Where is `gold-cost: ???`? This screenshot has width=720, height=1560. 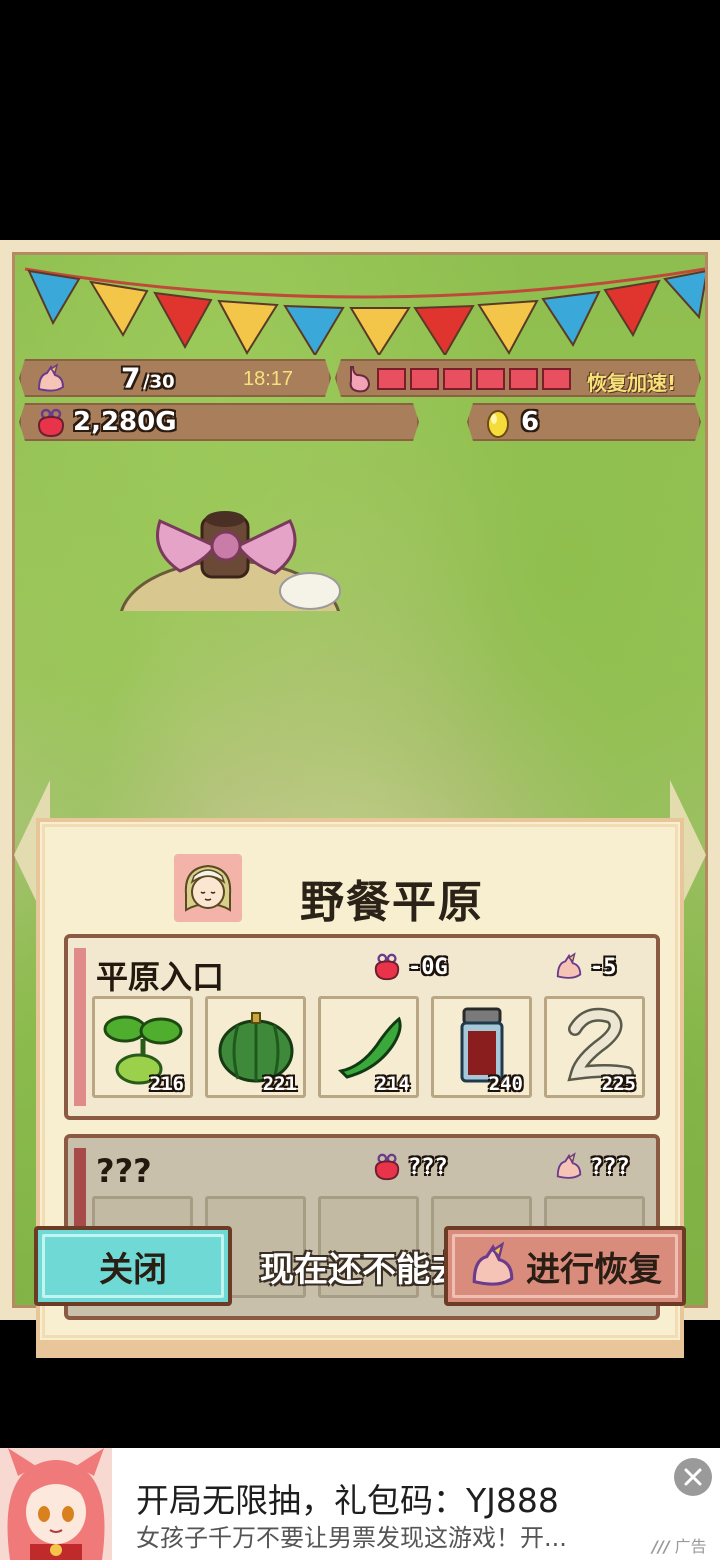
gold-cost: ??? is located at coordinates (410, 1167).